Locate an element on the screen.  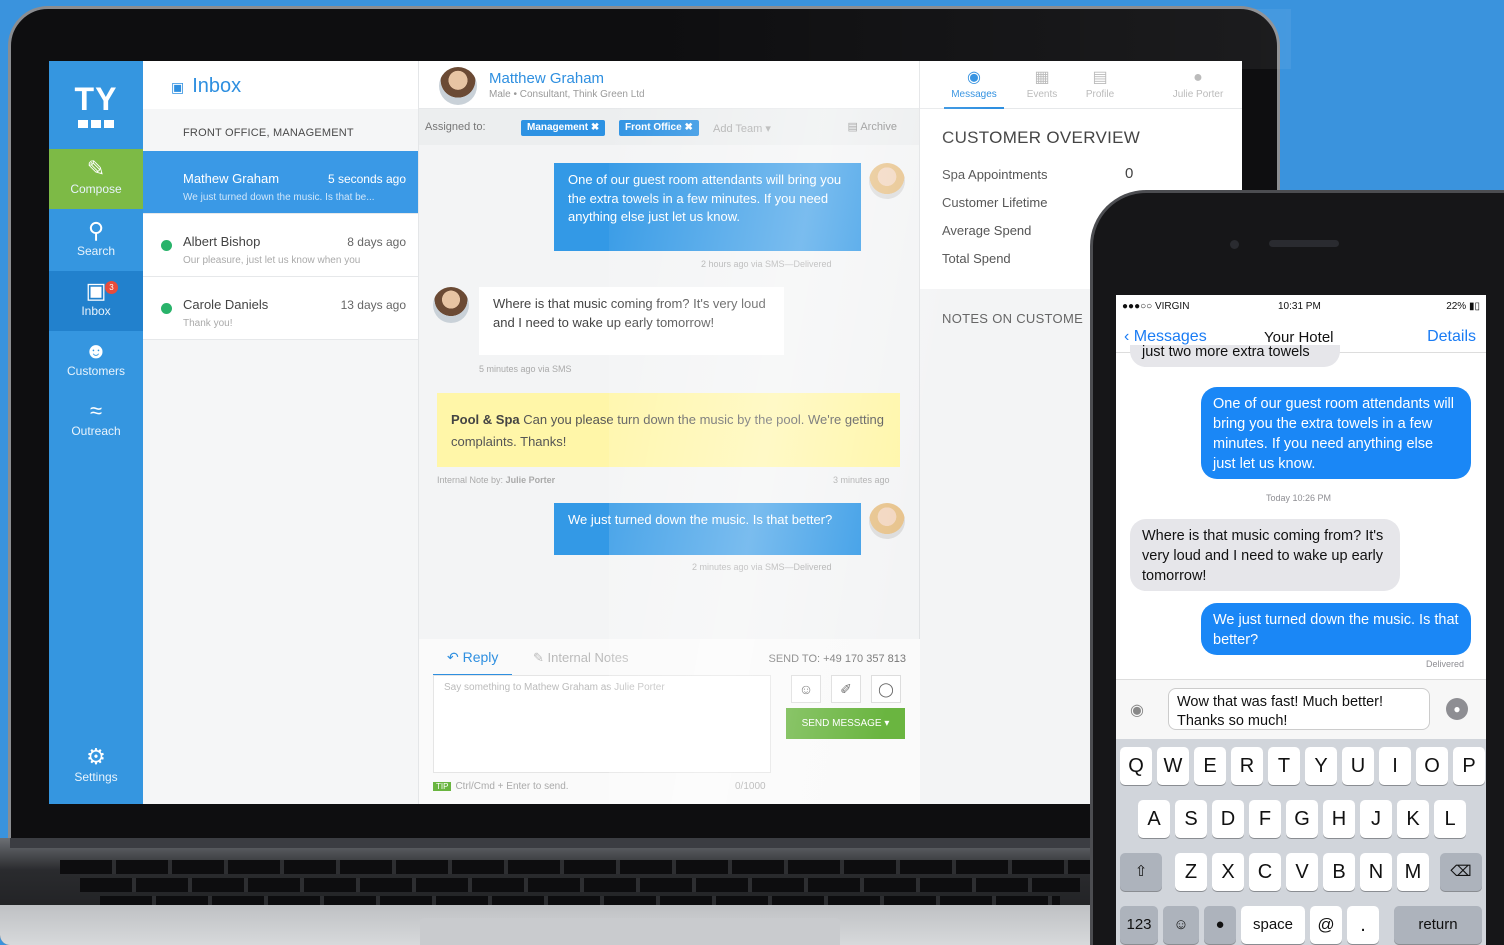
key: I is located at coordinates (1395, 766).